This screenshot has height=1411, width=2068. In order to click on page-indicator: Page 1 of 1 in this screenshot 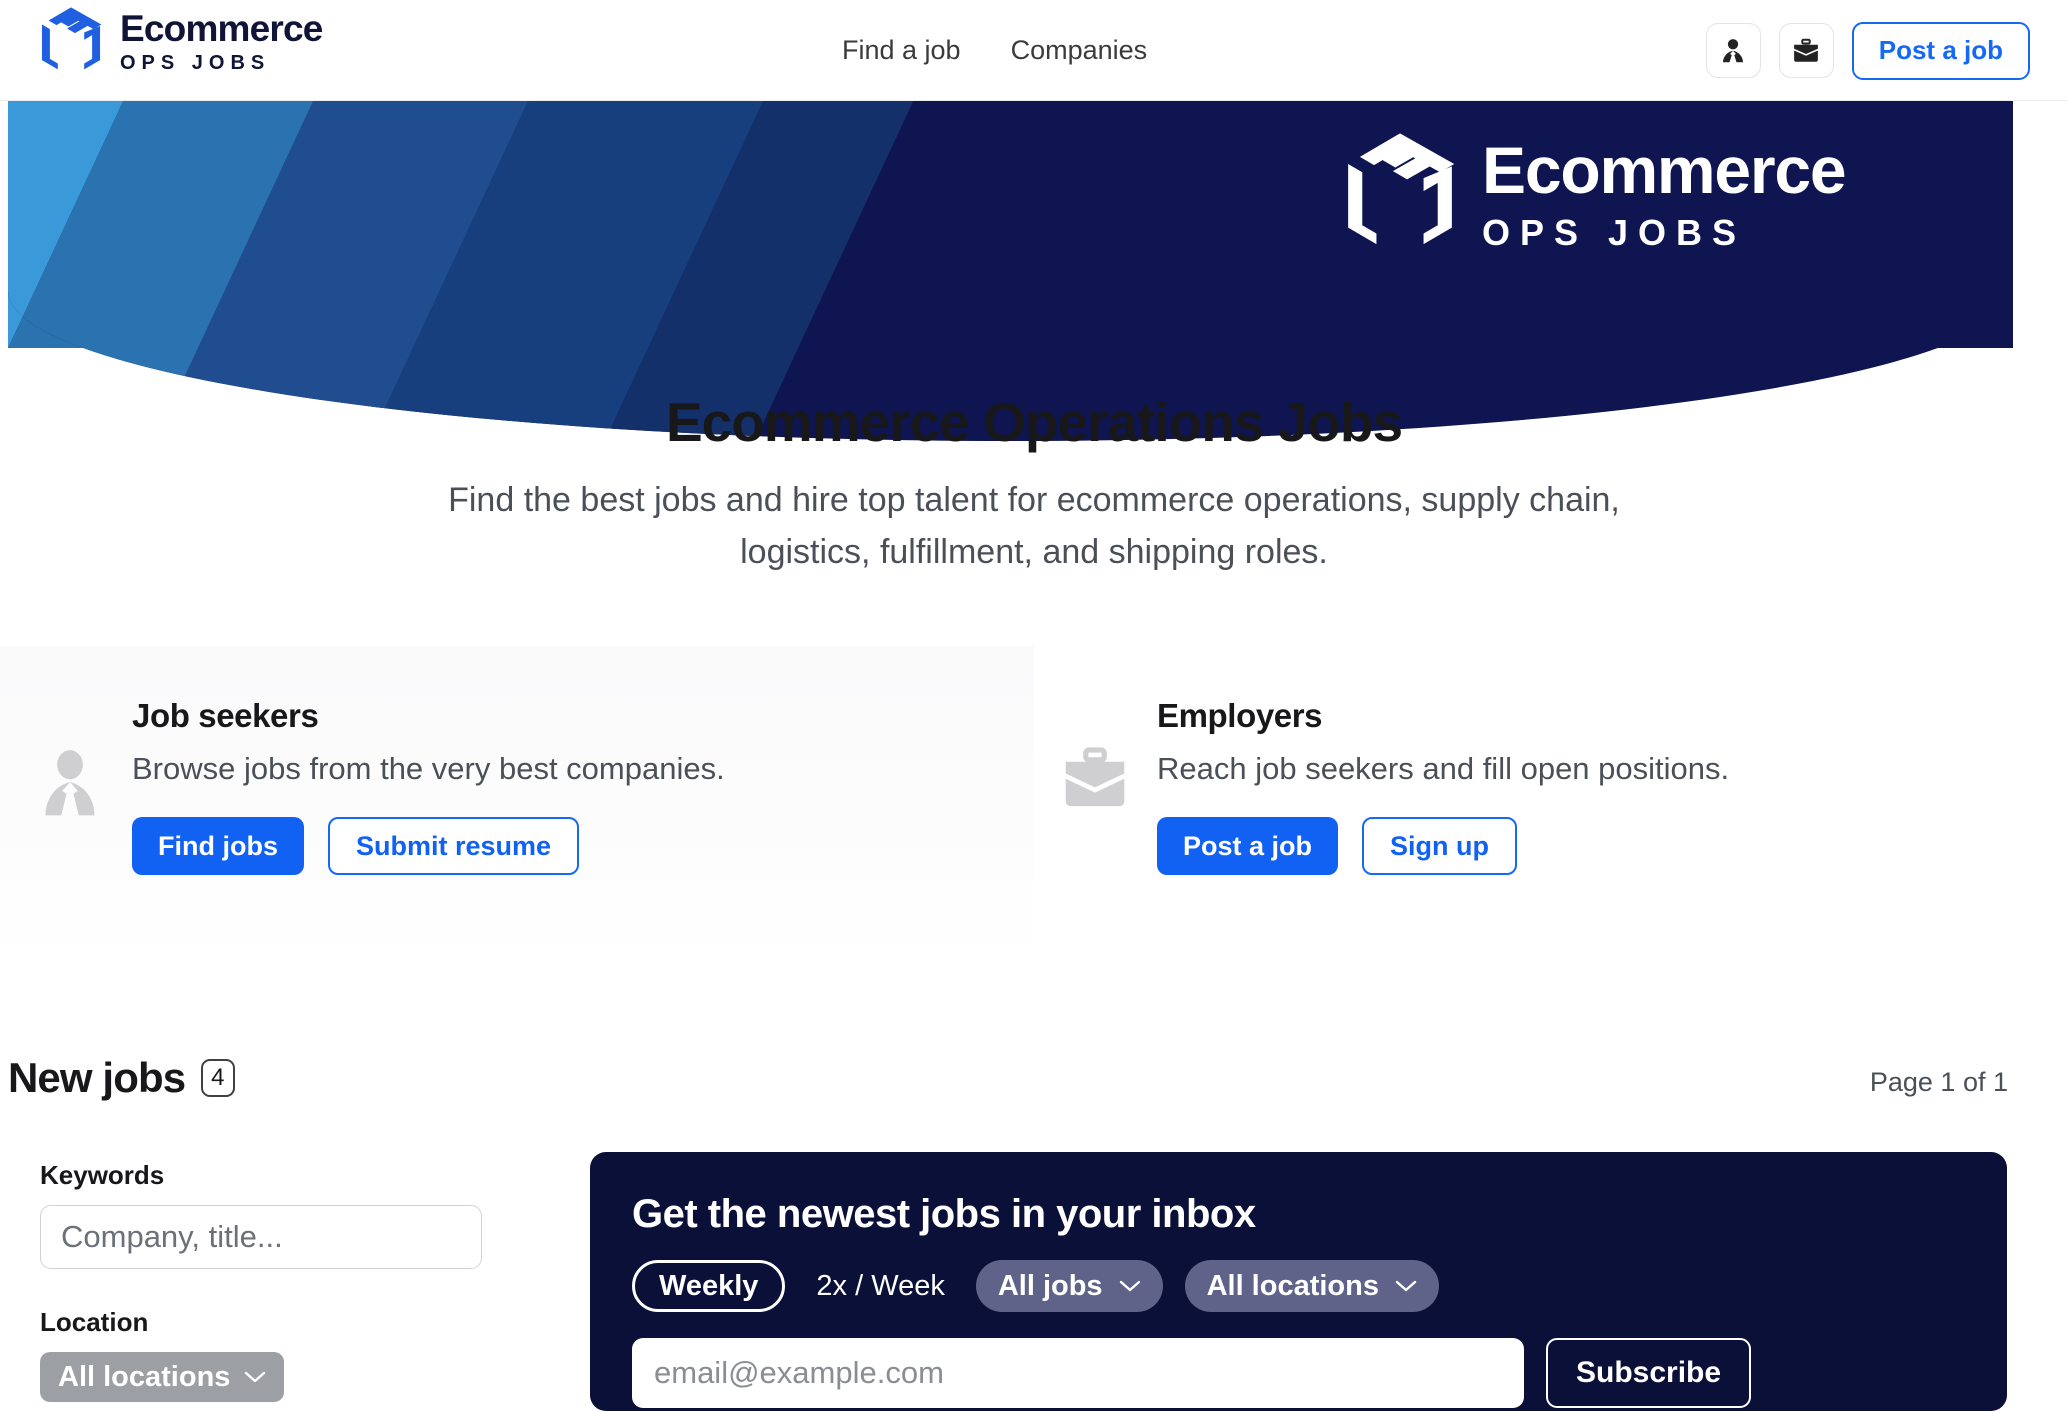, I will do `click(1938, 1082)`.